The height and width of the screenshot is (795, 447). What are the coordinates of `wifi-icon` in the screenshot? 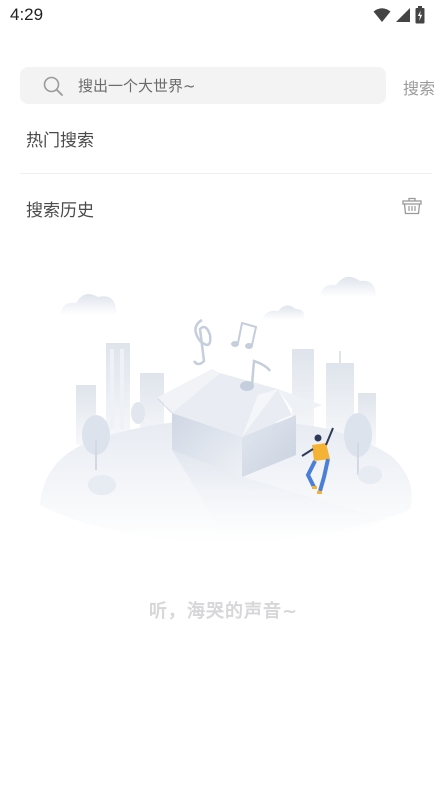 It's located at (382, 15).